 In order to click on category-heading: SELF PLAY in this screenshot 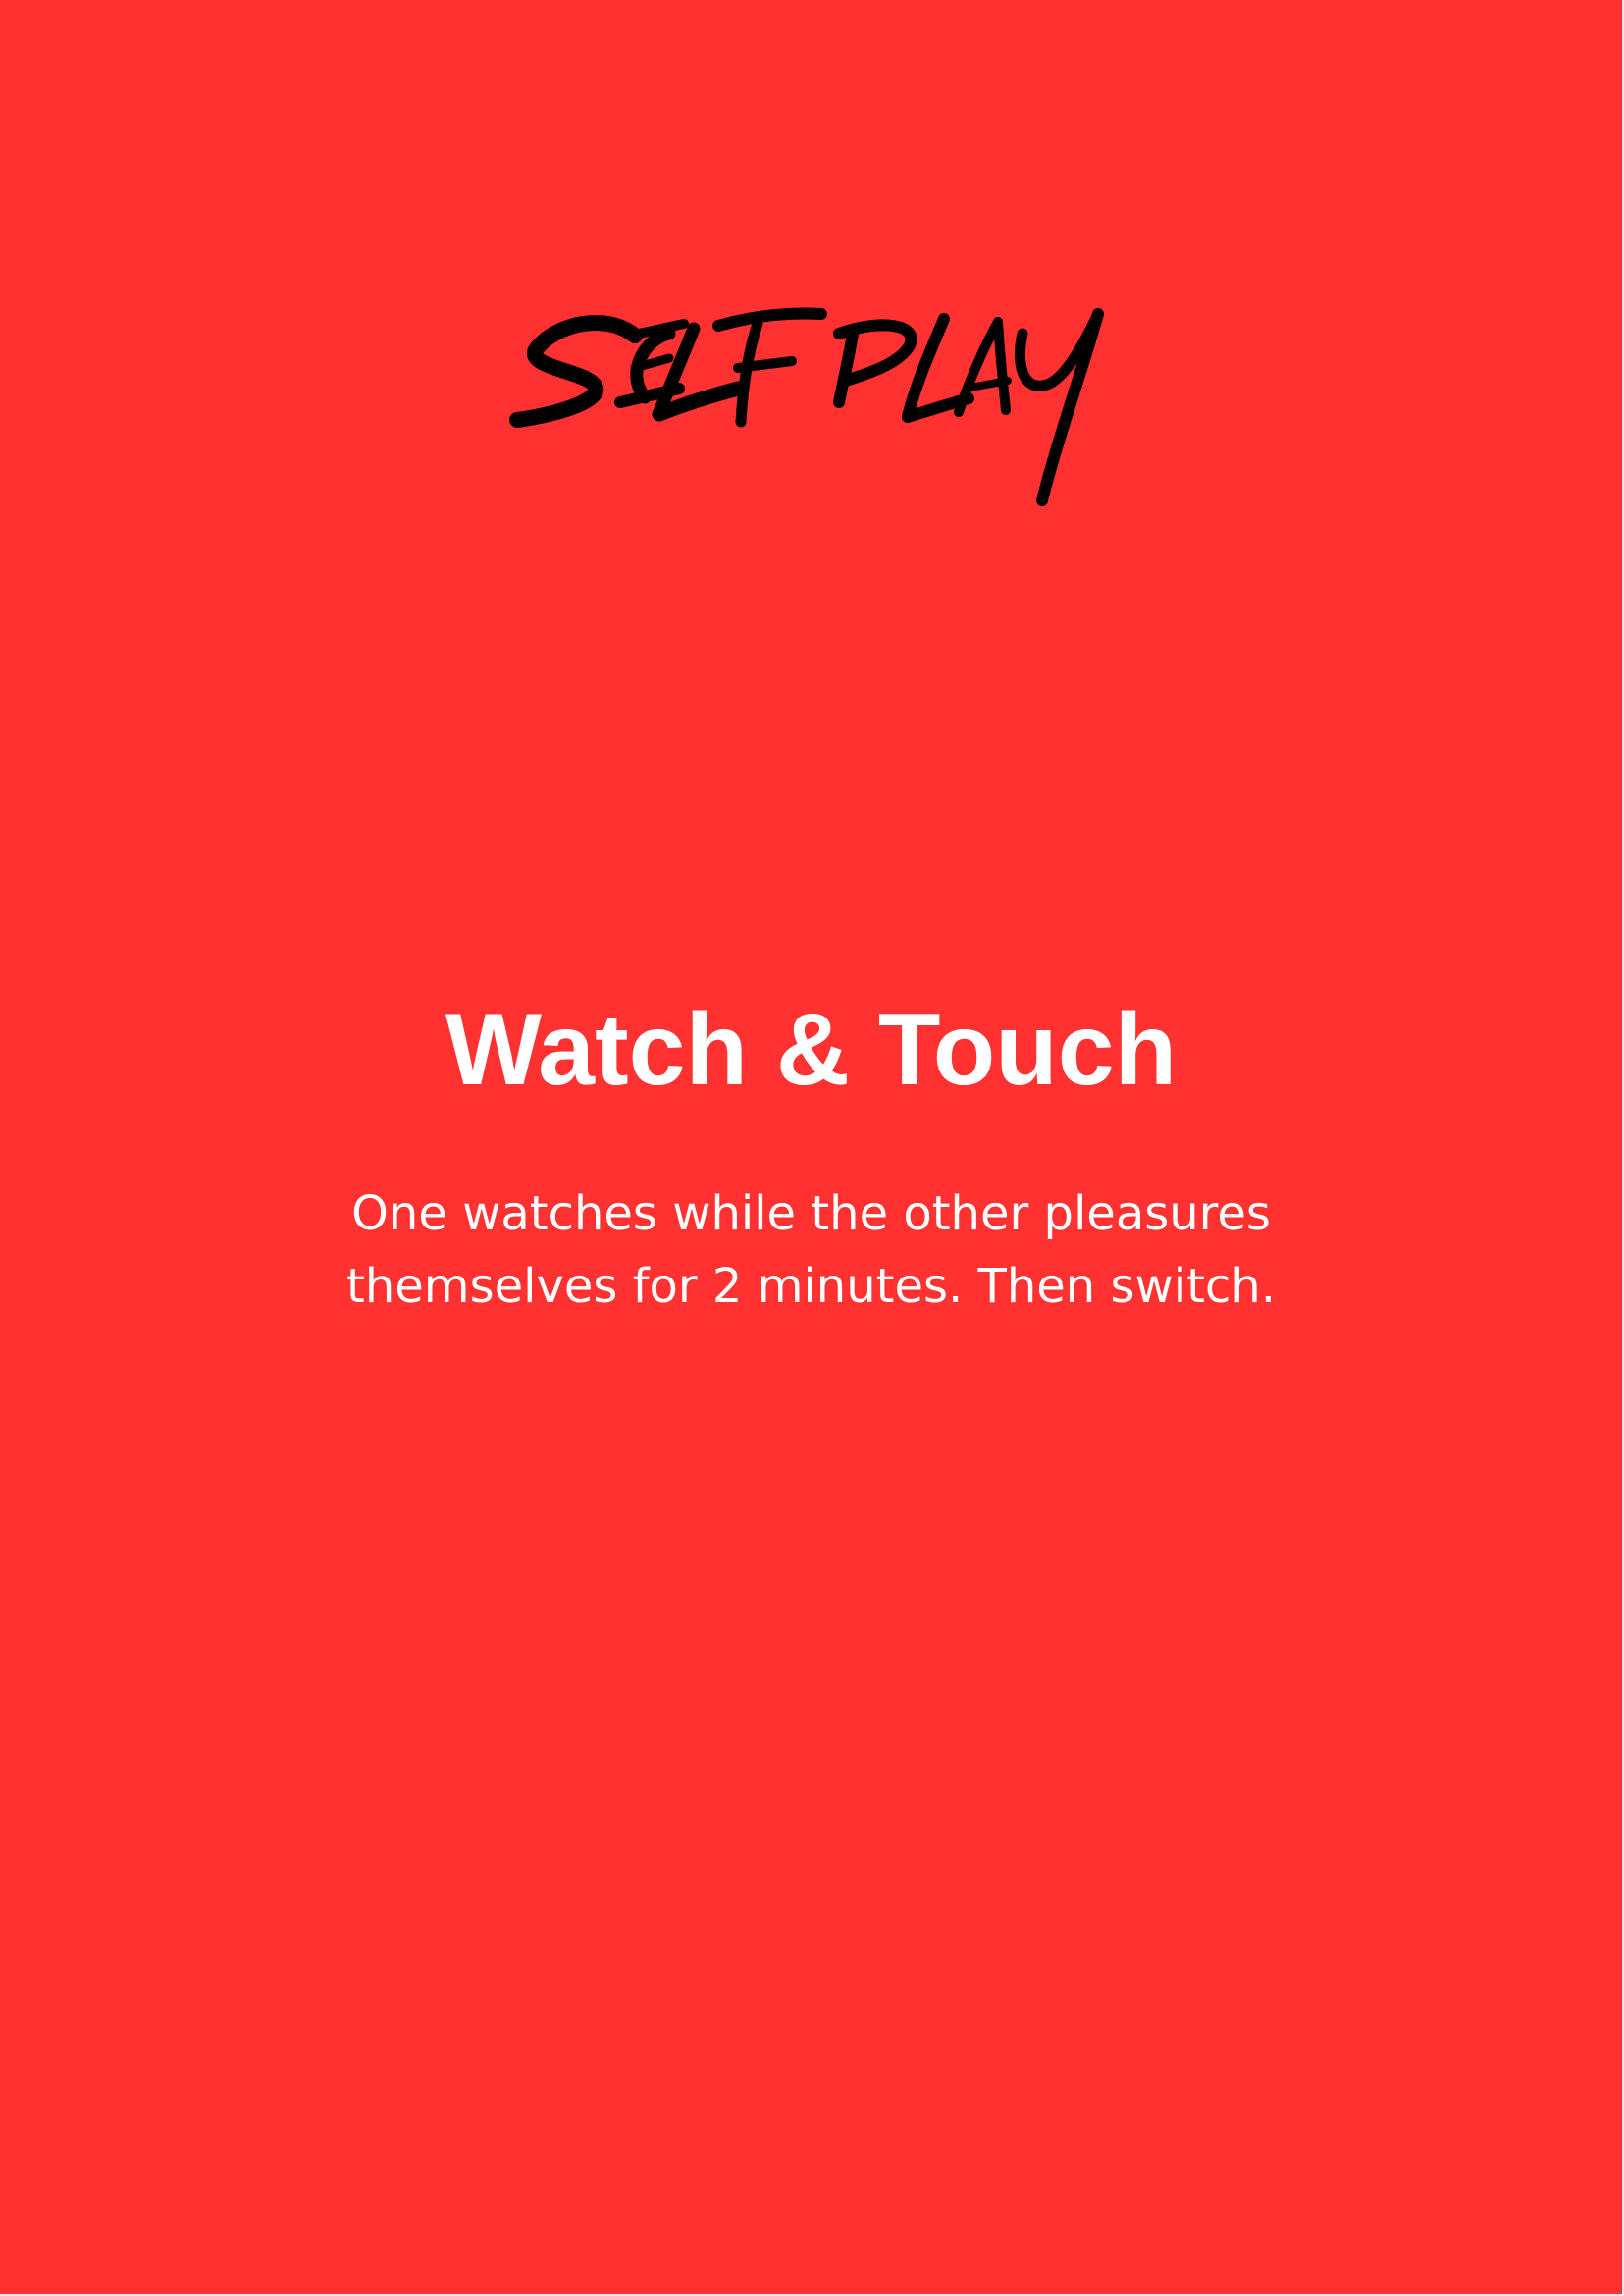, I will do `click(811, 412)`.